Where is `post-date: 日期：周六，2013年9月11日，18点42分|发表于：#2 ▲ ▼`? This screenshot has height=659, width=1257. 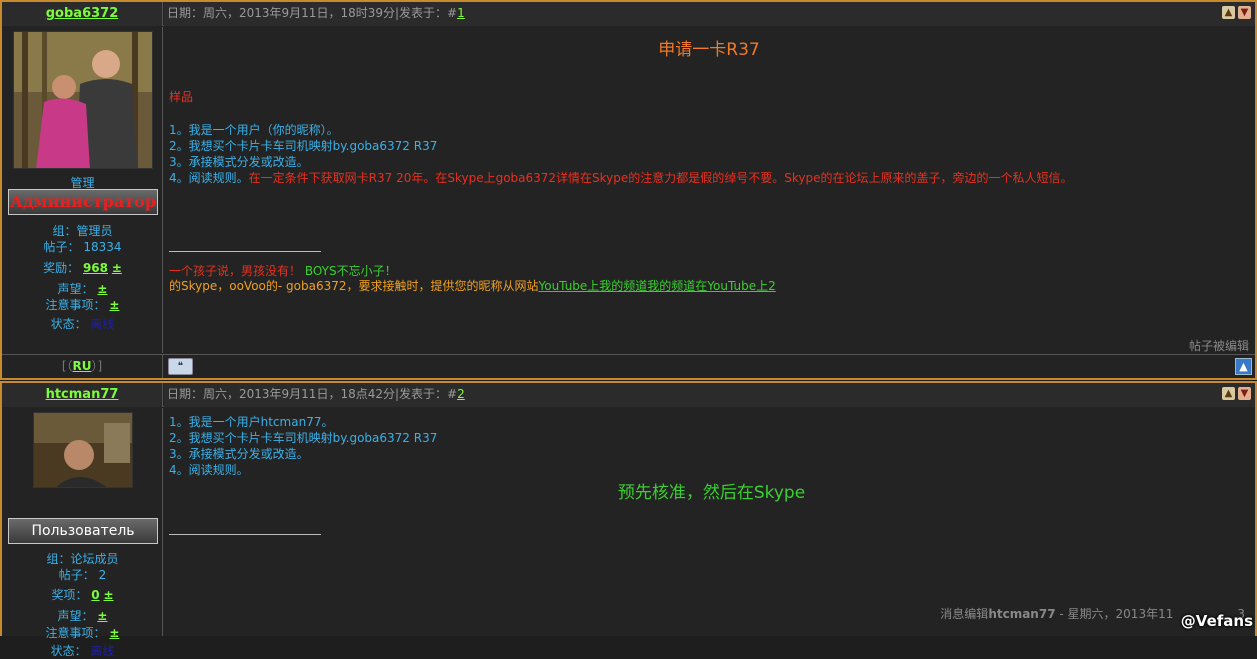
post-date: 日期：周六，2013年9月11日，18点42分|发表于：#2 ▲ ▼ is located at coordinates (709, 395).